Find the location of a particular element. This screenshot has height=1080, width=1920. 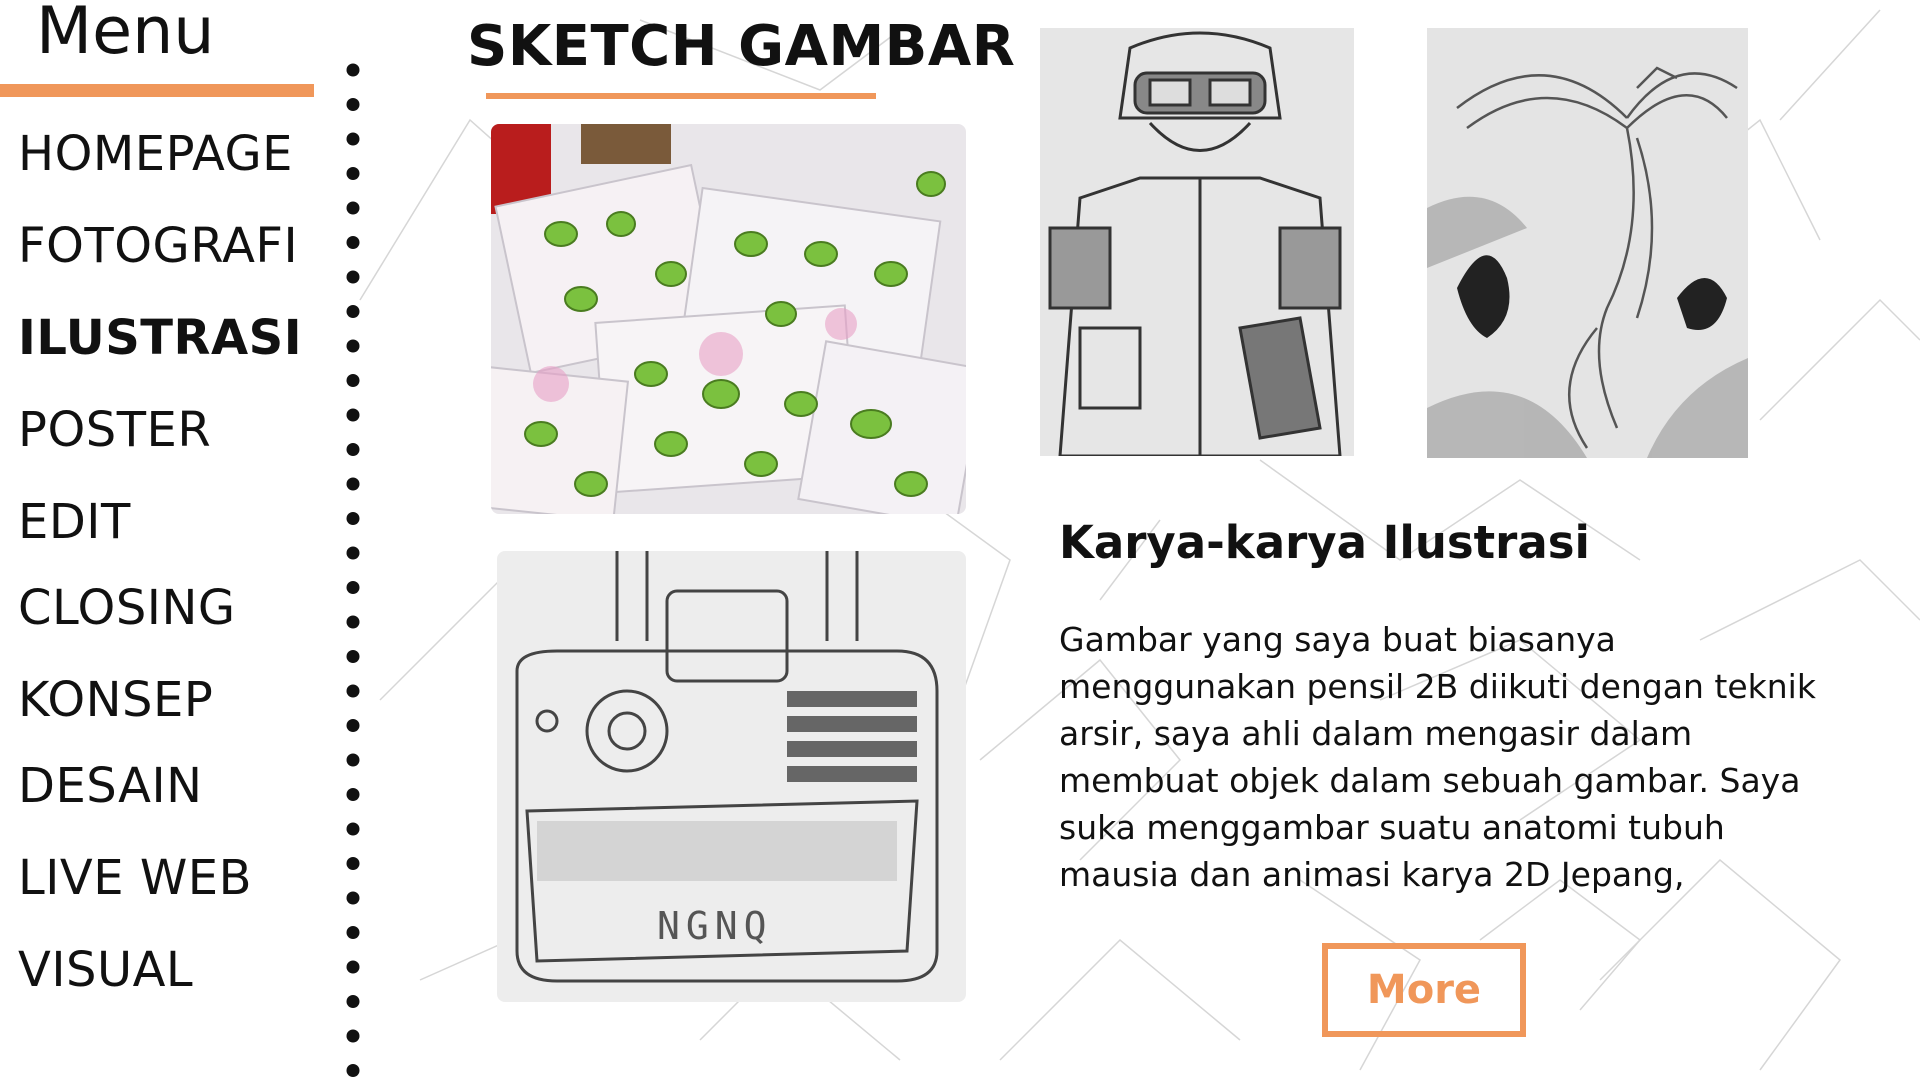

nav-item-desain: DESAIN is located at coordinates (110, 786).